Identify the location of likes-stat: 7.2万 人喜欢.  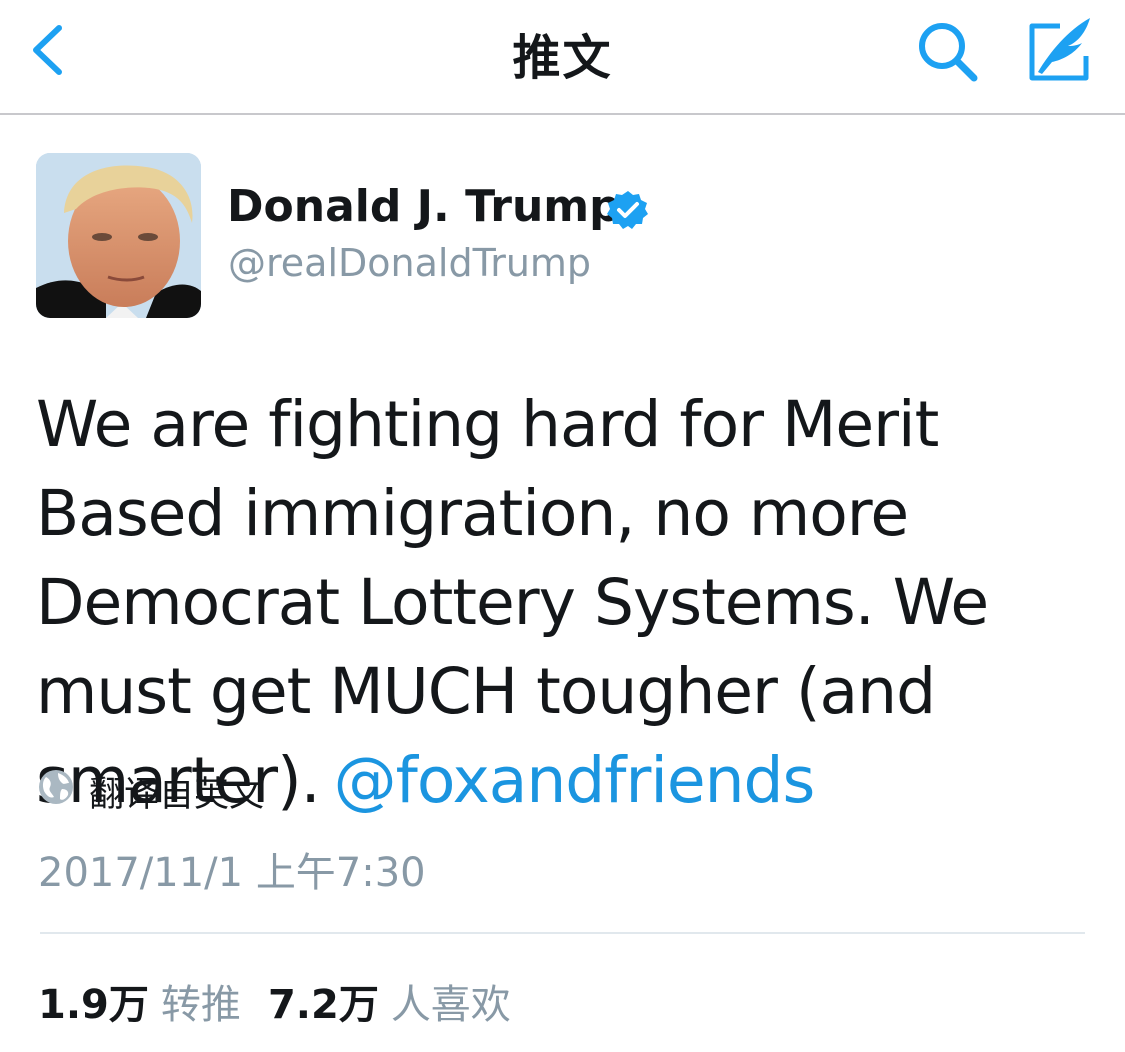
(389, 1001).